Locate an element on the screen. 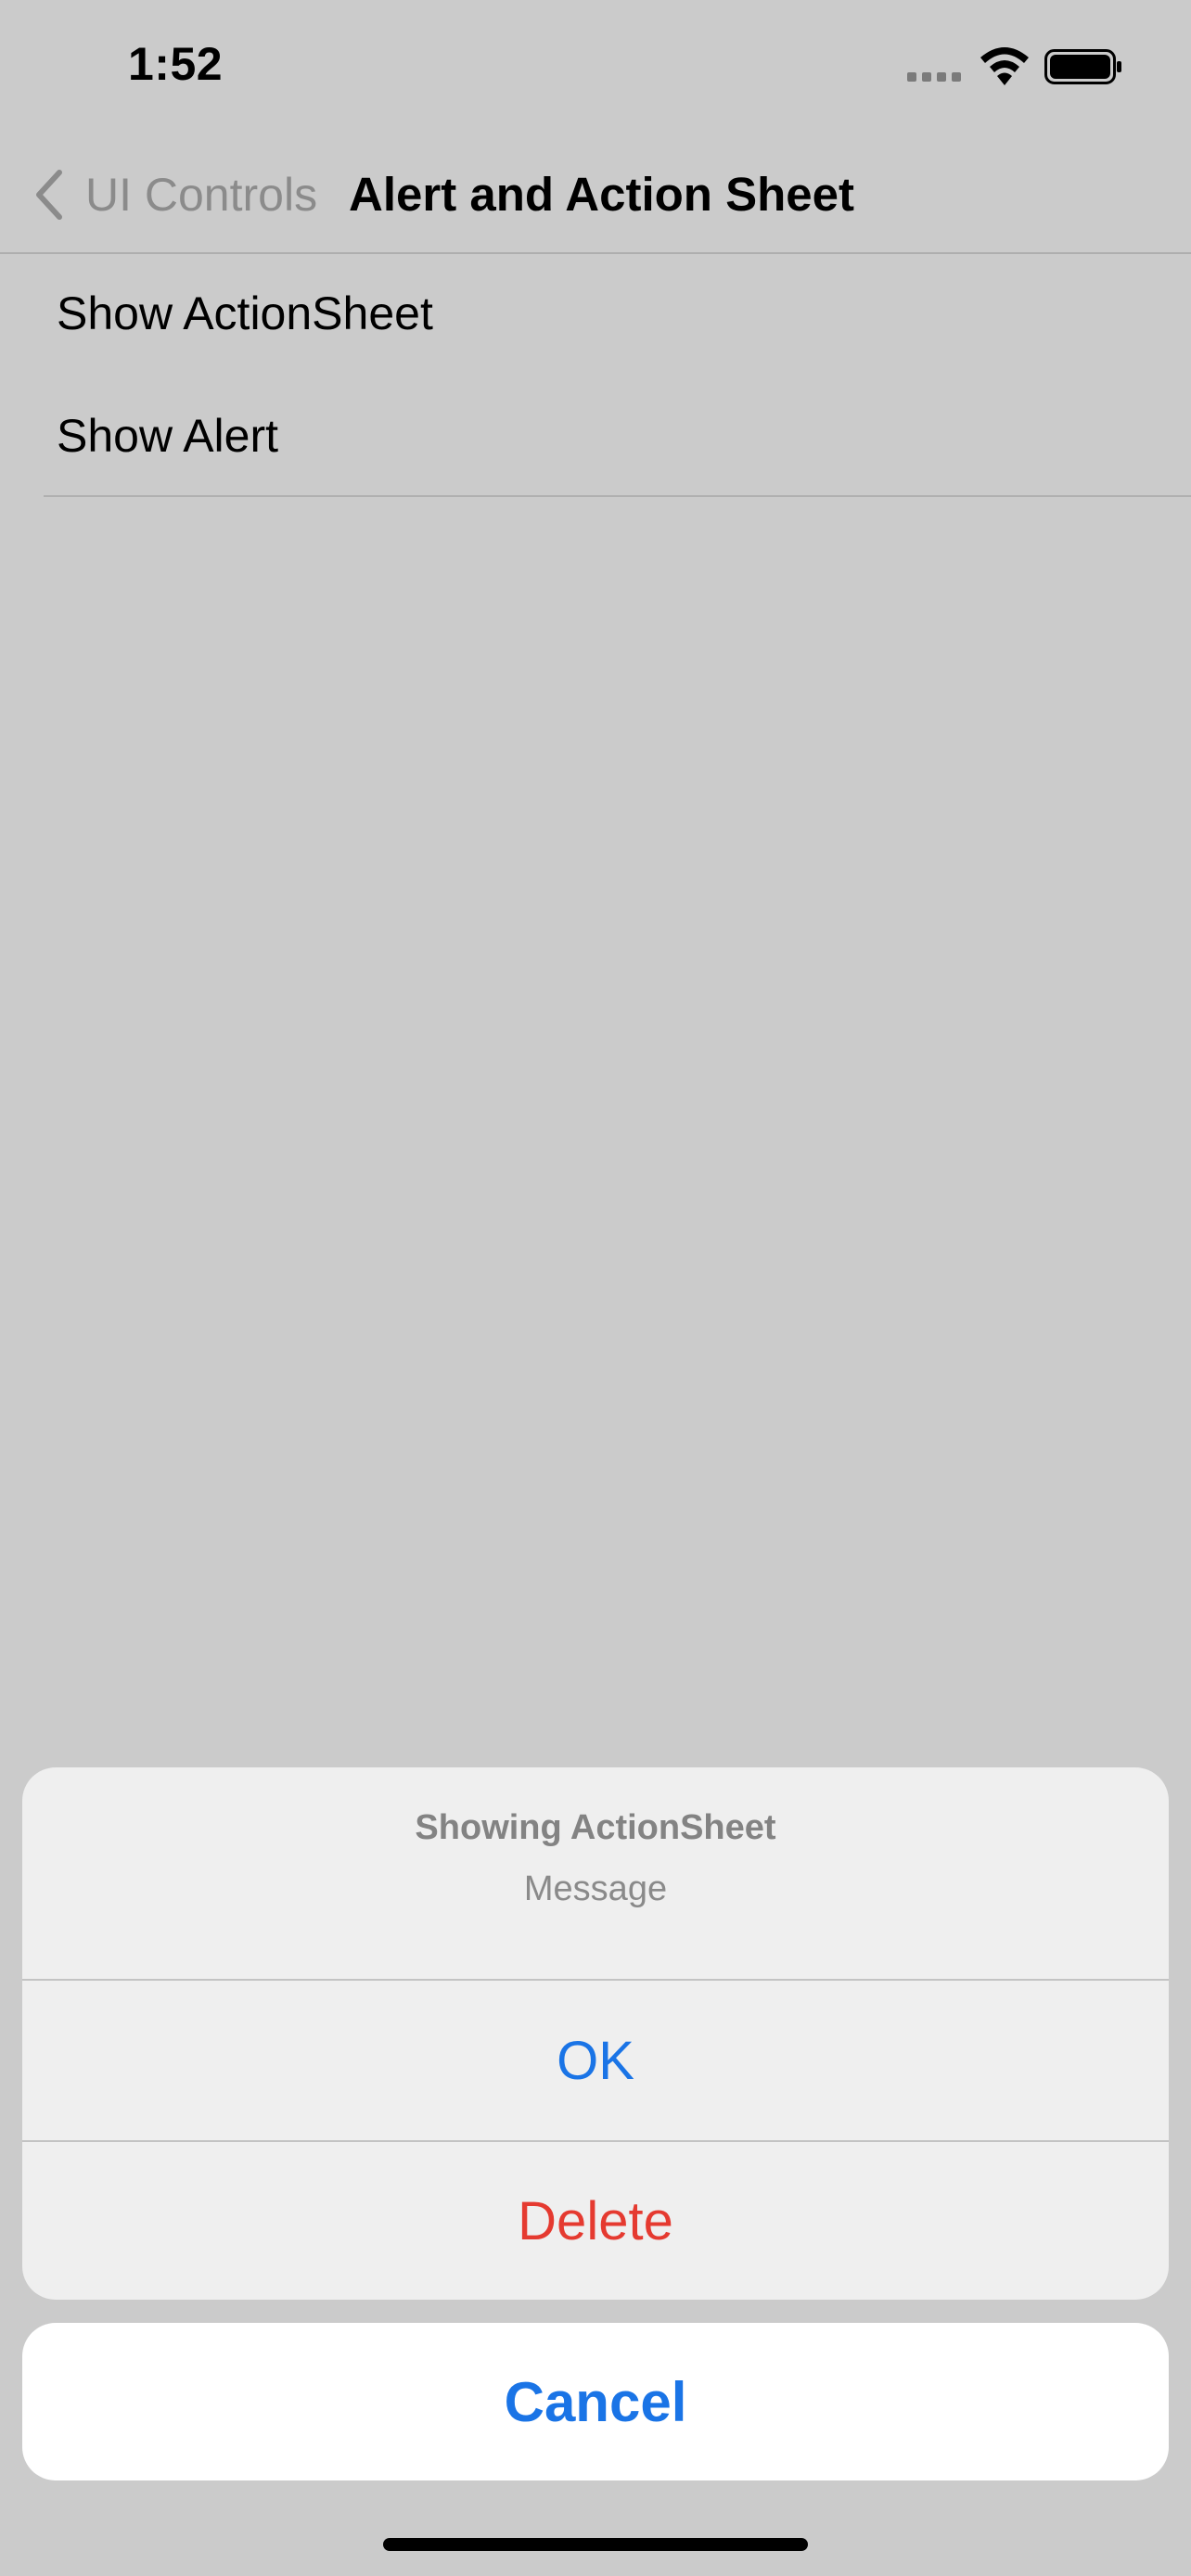  back-button-label: UI Controls is located at coordinates (201, 195).